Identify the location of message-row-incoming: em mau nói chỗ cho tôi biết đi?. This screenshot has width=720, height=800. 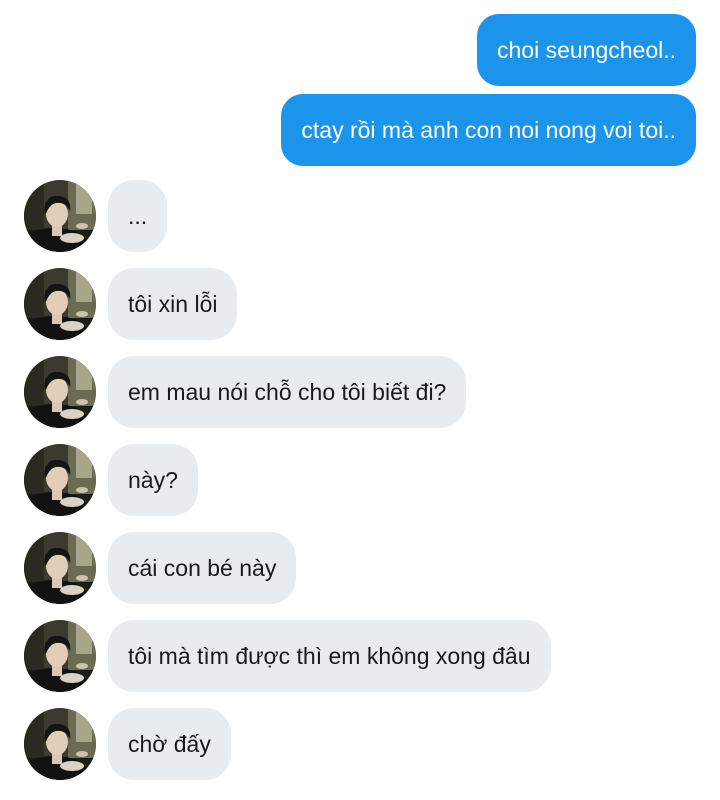
(360, 392).